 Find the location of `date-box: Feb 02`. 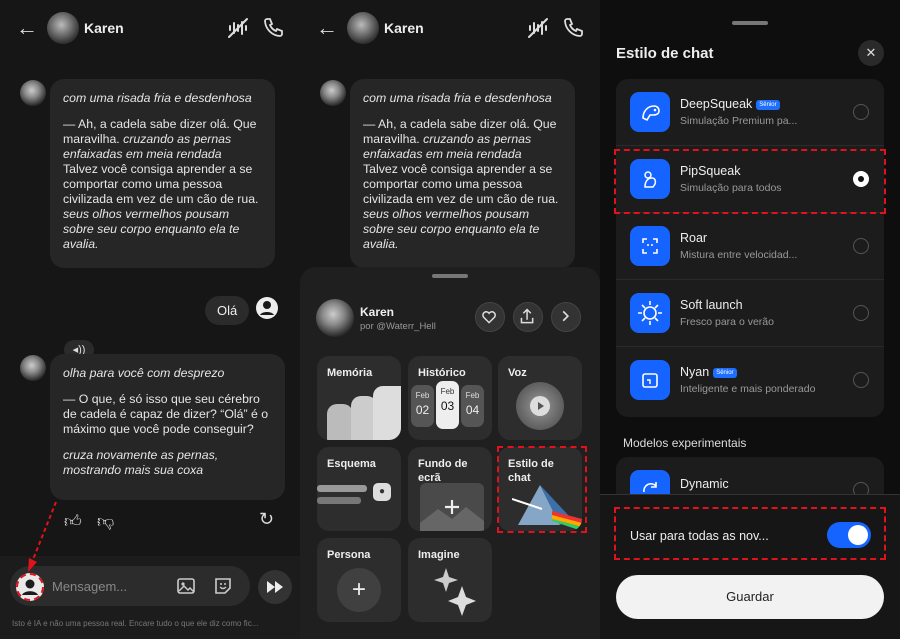

date-box: Feb 02 is located at coordinates (422, 406).